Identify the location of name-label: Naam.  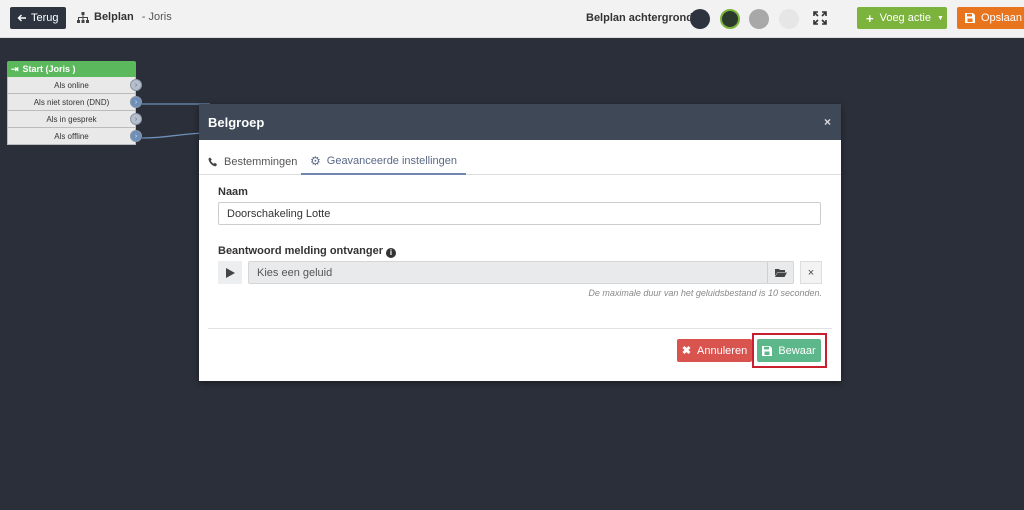
(233, 192).